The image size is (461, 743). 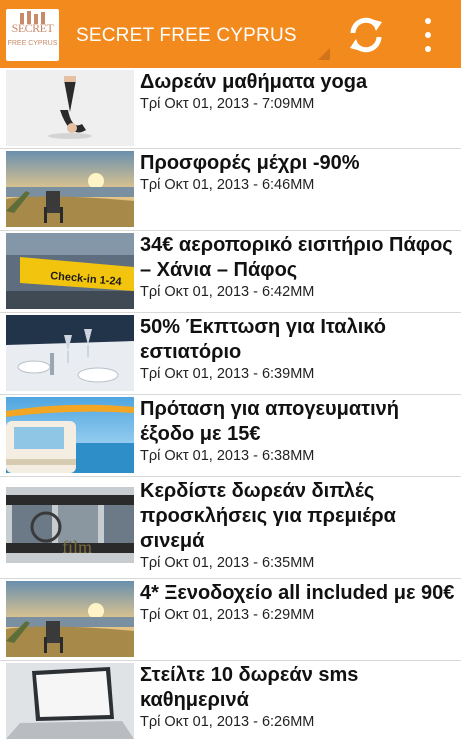 What do you see at coordinates (324, 54) in the screenshot?
I see `title-corner-decoration` at bounding box center [324, 54].